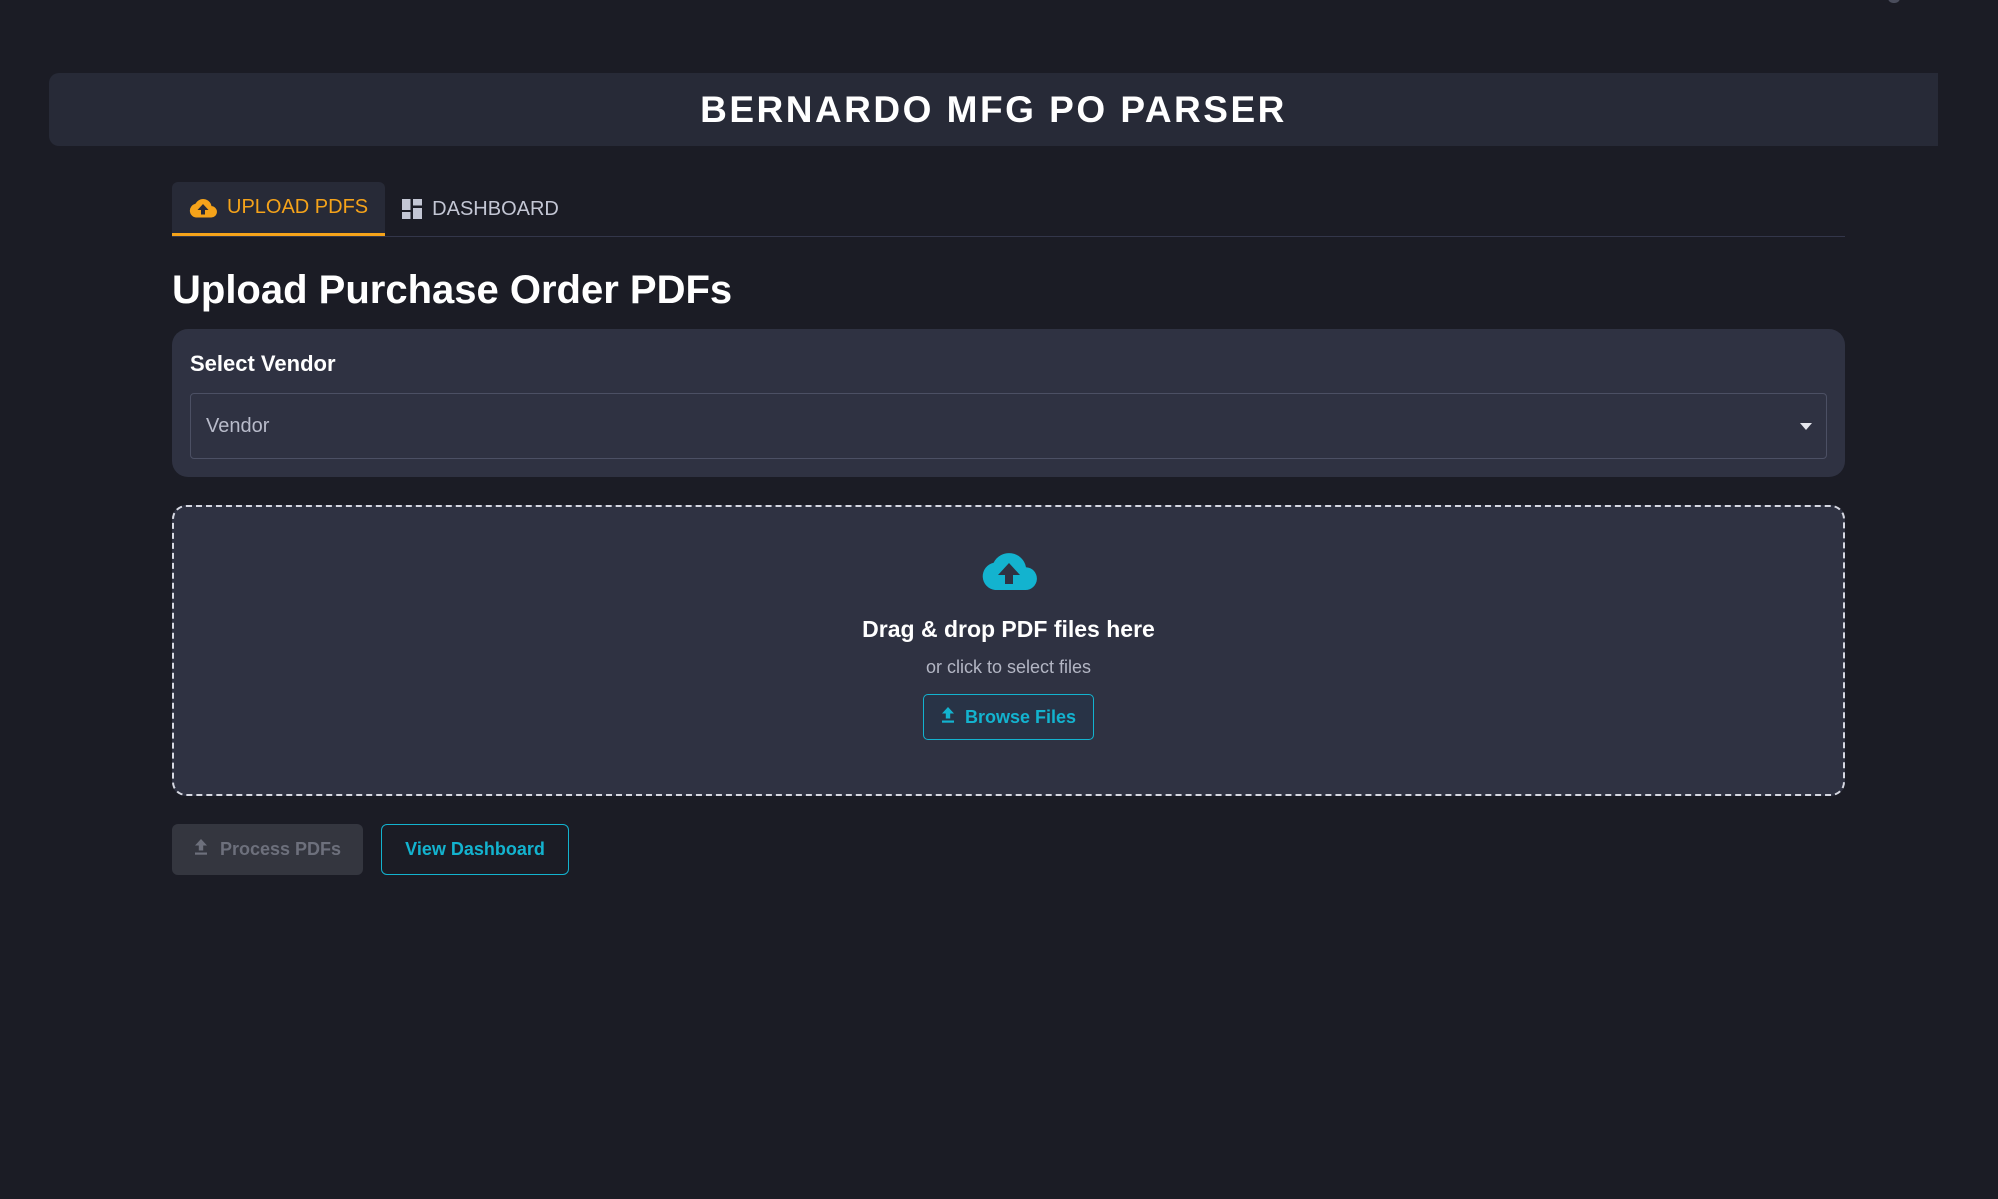 The height and width of the screenshot is (1199, 1998). I want to click on dropzone-title: Drag & drop PDF files here, so click(1008, 629).